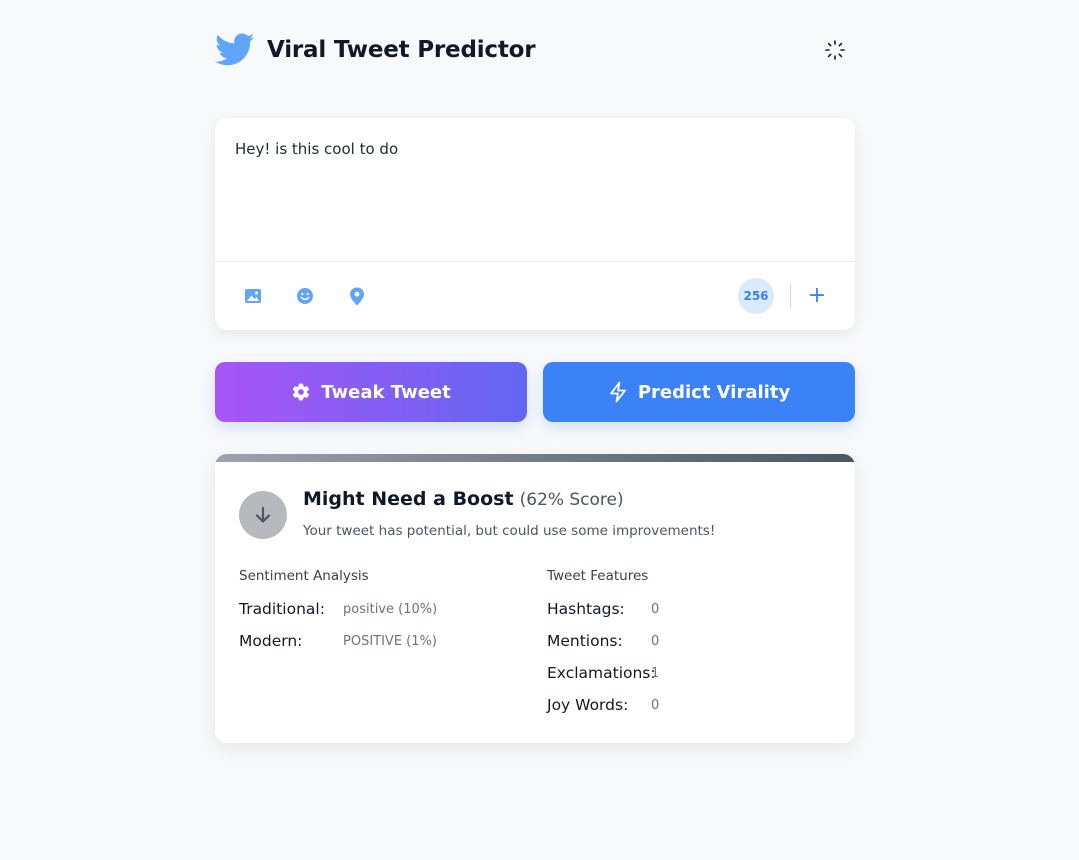 The width and height of the screenshot is (1079, 860). I want to click on toolbar-divider, so click(790, 296).